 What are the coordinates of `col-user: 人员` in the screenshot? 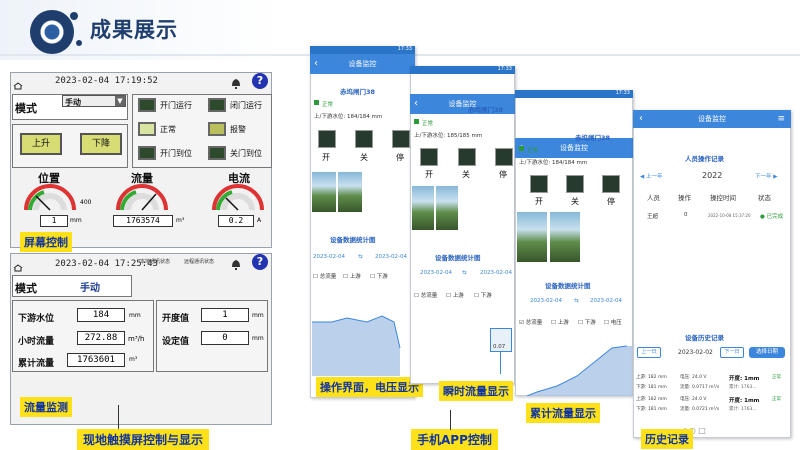 It's located at (653, 198).